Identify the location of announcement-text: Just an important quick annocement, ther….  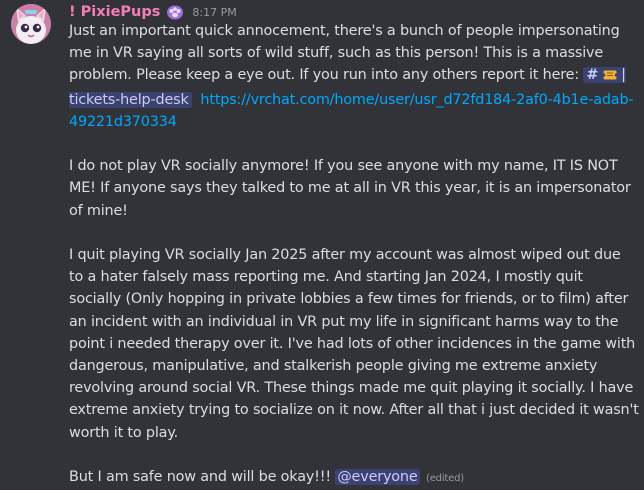
(344, 53).